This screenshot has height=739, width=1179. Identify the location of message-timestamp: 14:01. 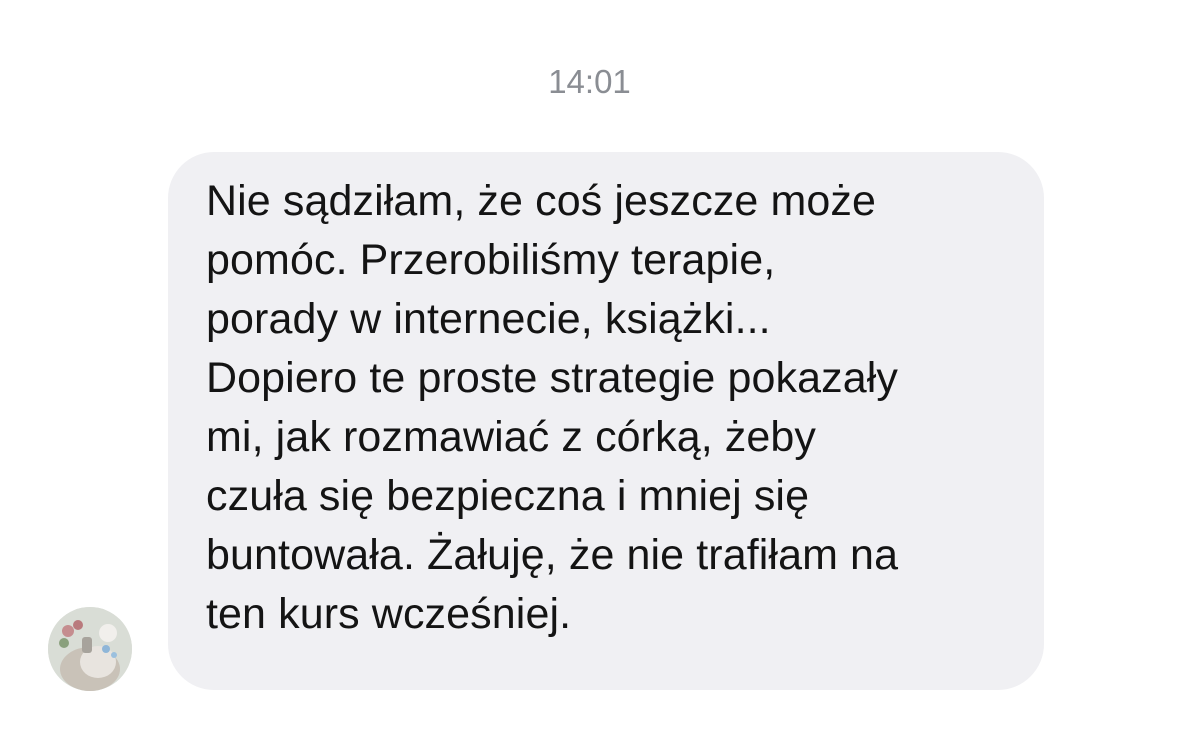
(589, 81).